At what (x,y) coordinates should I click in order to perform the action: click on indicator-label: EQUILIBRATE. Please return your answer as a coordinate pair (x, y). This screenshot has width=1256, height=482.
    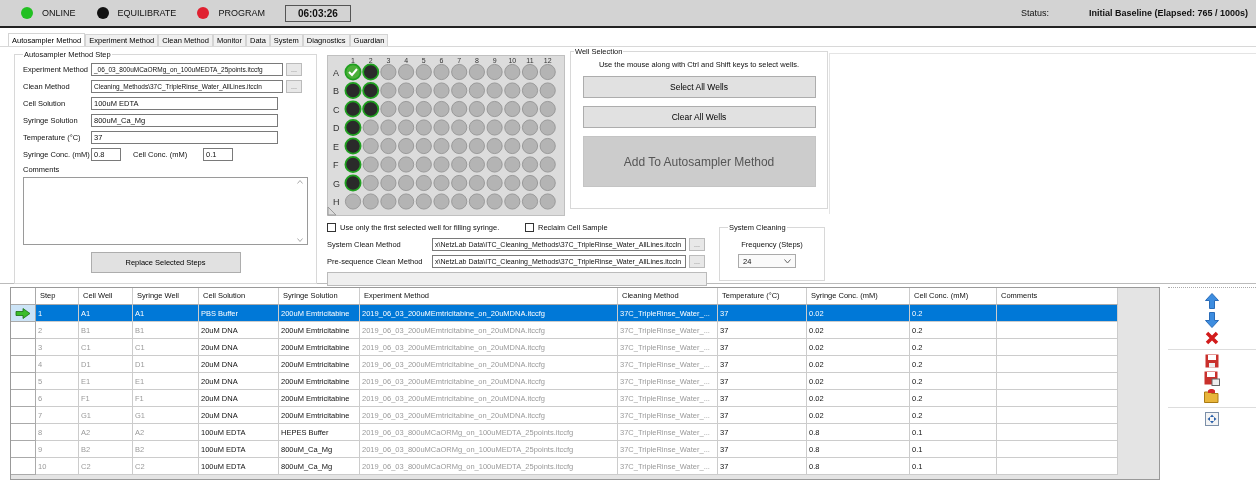
    Looking at the image, I should click on (147, 13).